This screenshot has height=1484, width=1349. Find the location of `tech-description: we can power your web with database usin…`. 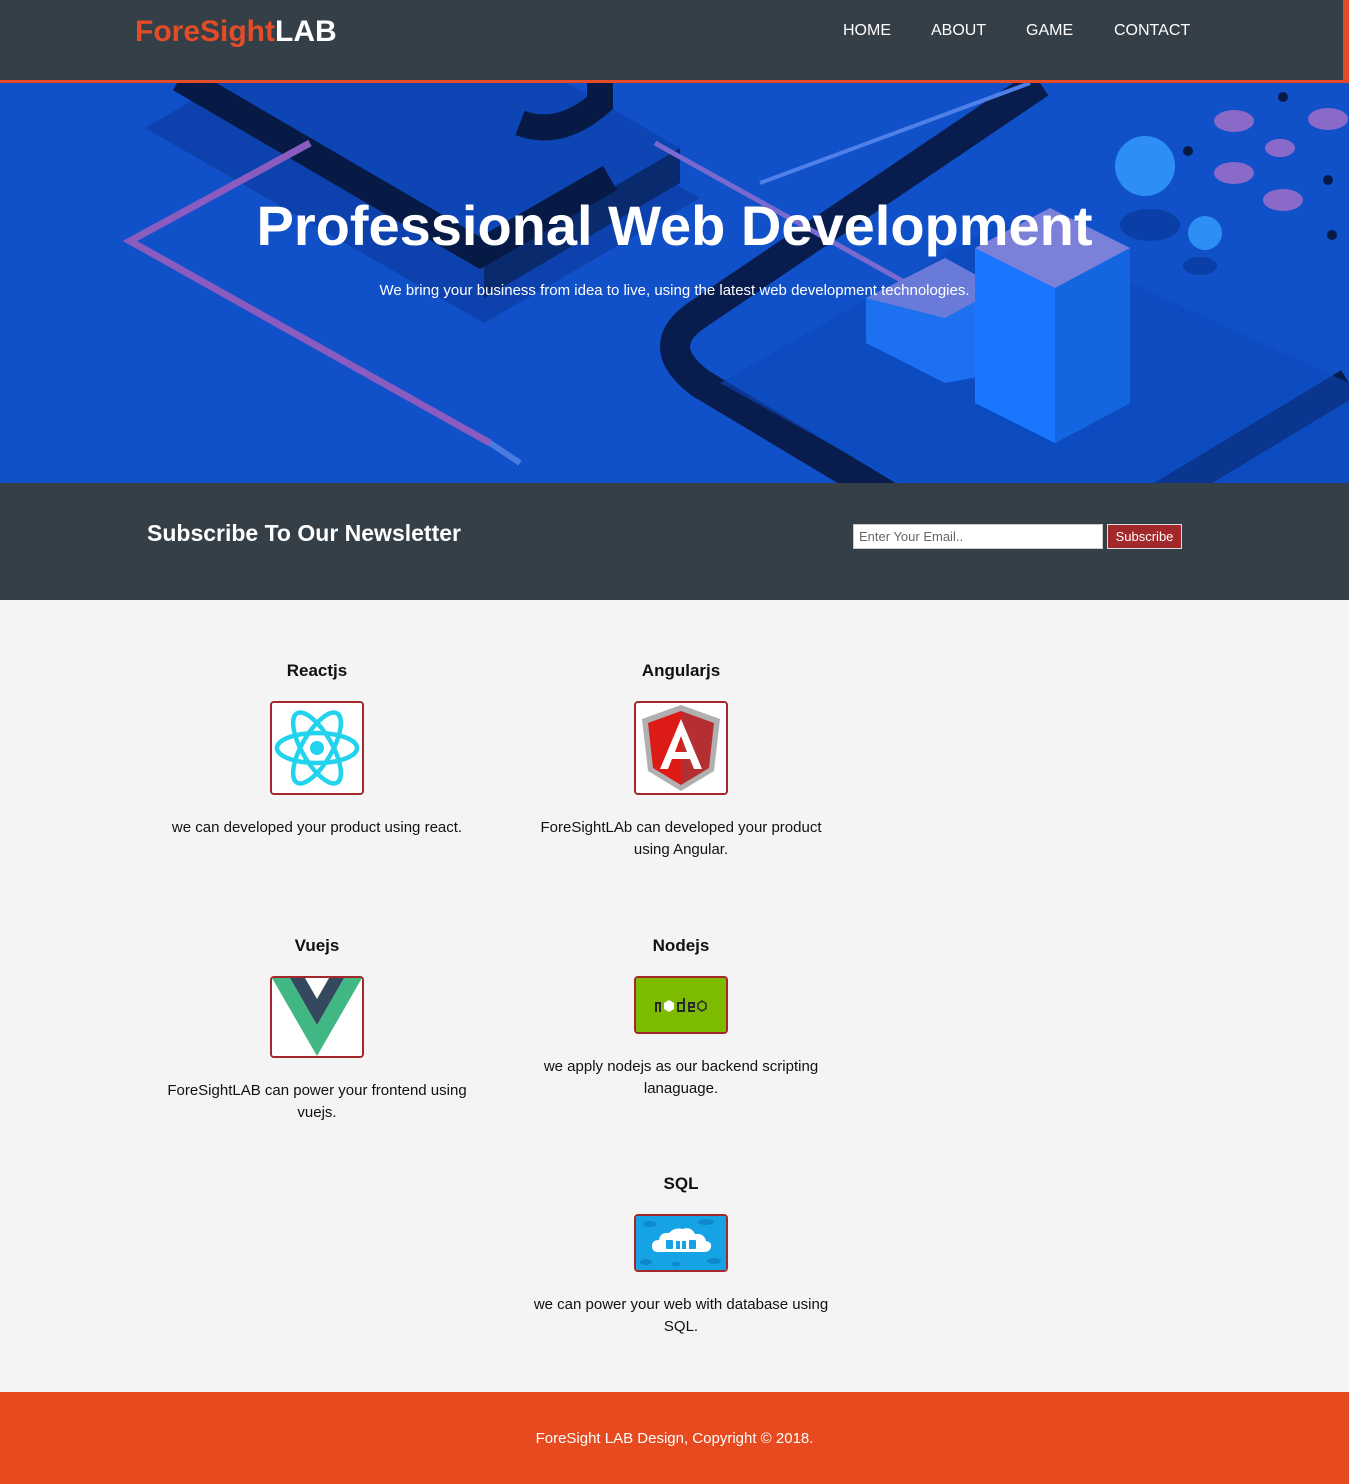

tech-description: we can power your web with database usin… is located at coordinates (681, 1315).